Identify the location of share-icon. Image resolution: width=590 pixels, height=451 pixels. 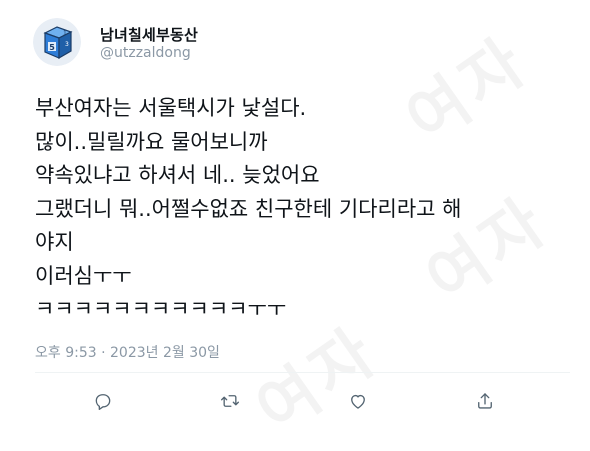
(485, 401).